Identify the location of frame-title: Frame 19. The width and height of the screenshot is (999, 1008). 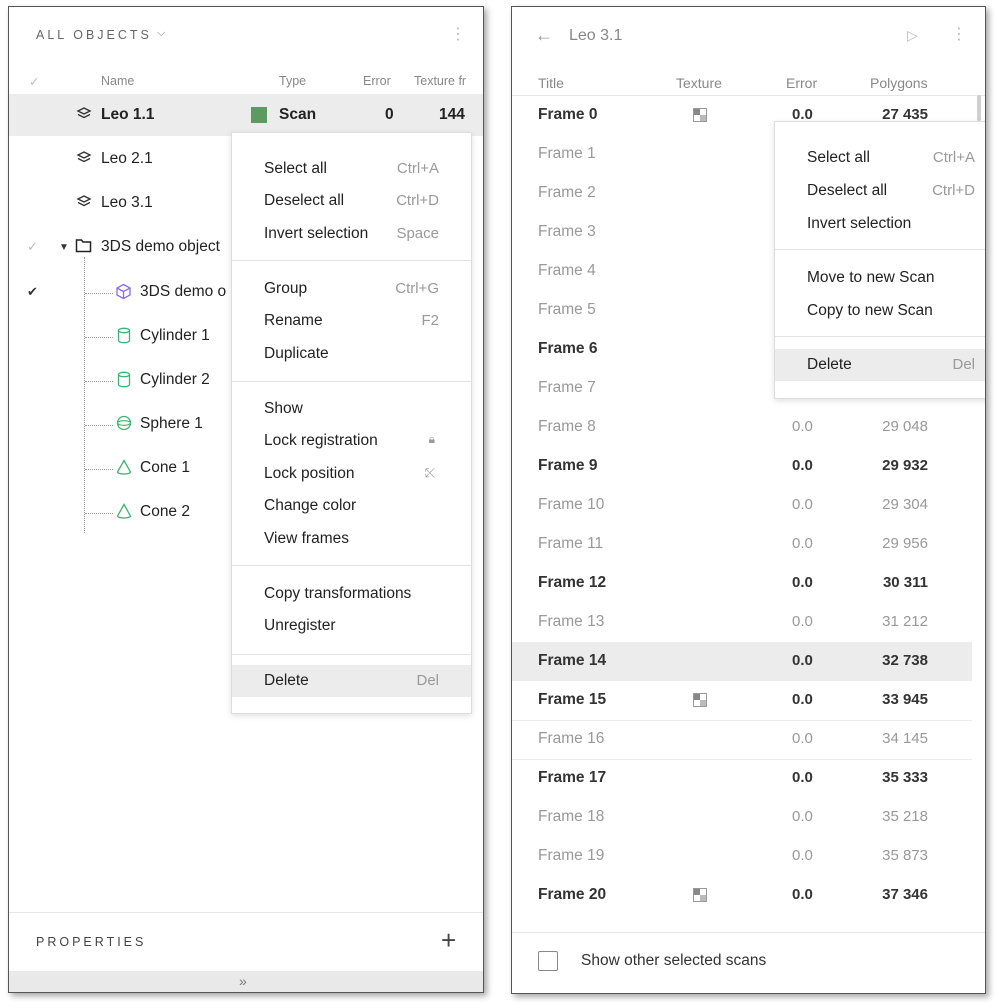
(571, 855).